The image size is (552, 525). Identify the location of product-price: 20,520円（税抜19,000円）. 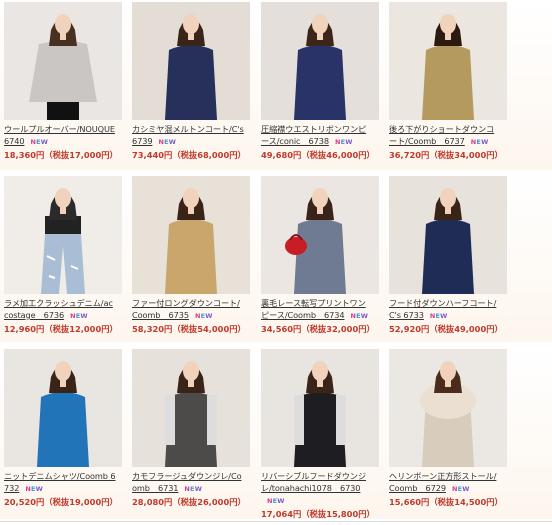
(61, 502).